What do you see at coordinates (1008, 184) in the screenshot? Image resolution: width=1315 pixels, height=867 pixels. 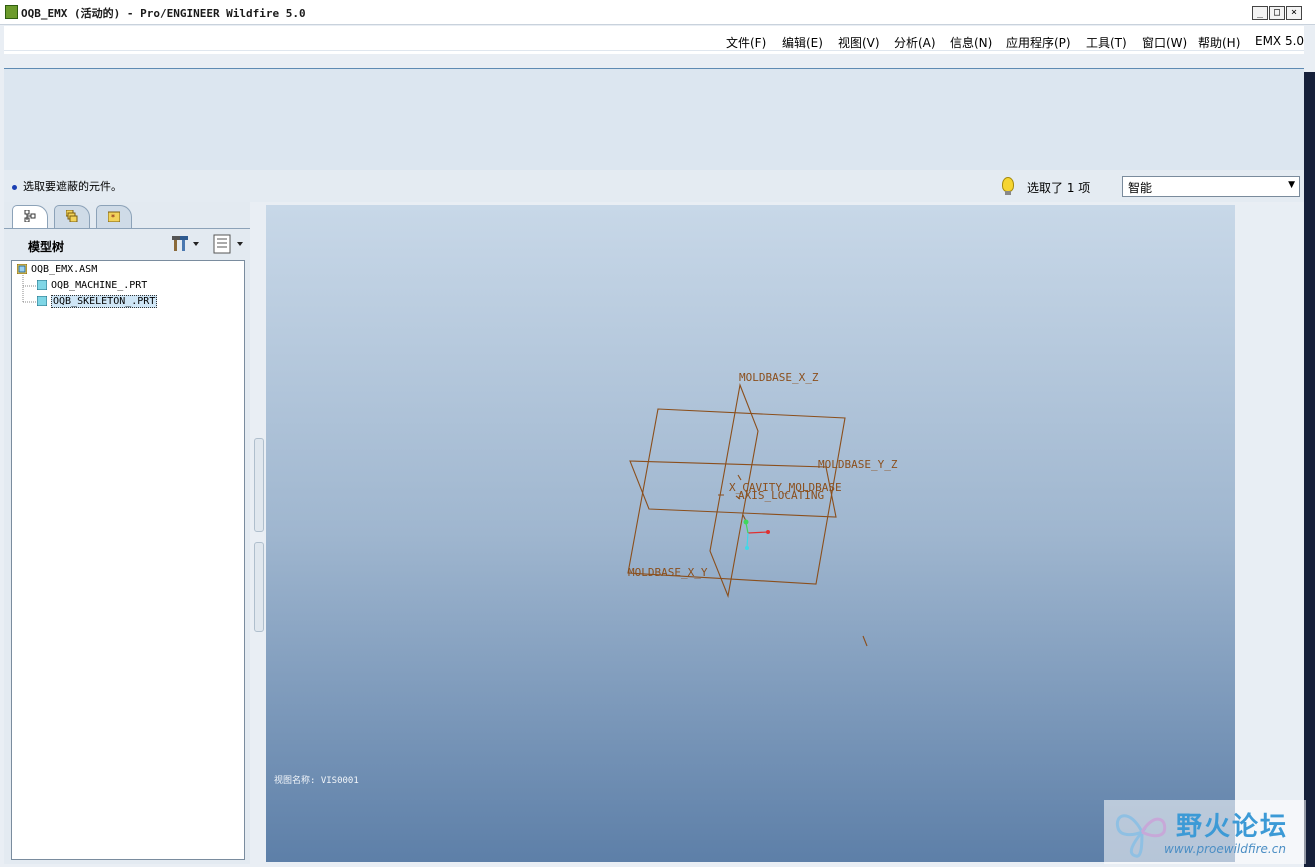 I see `lightbulb-icon` at bounding box center [1008, 184].